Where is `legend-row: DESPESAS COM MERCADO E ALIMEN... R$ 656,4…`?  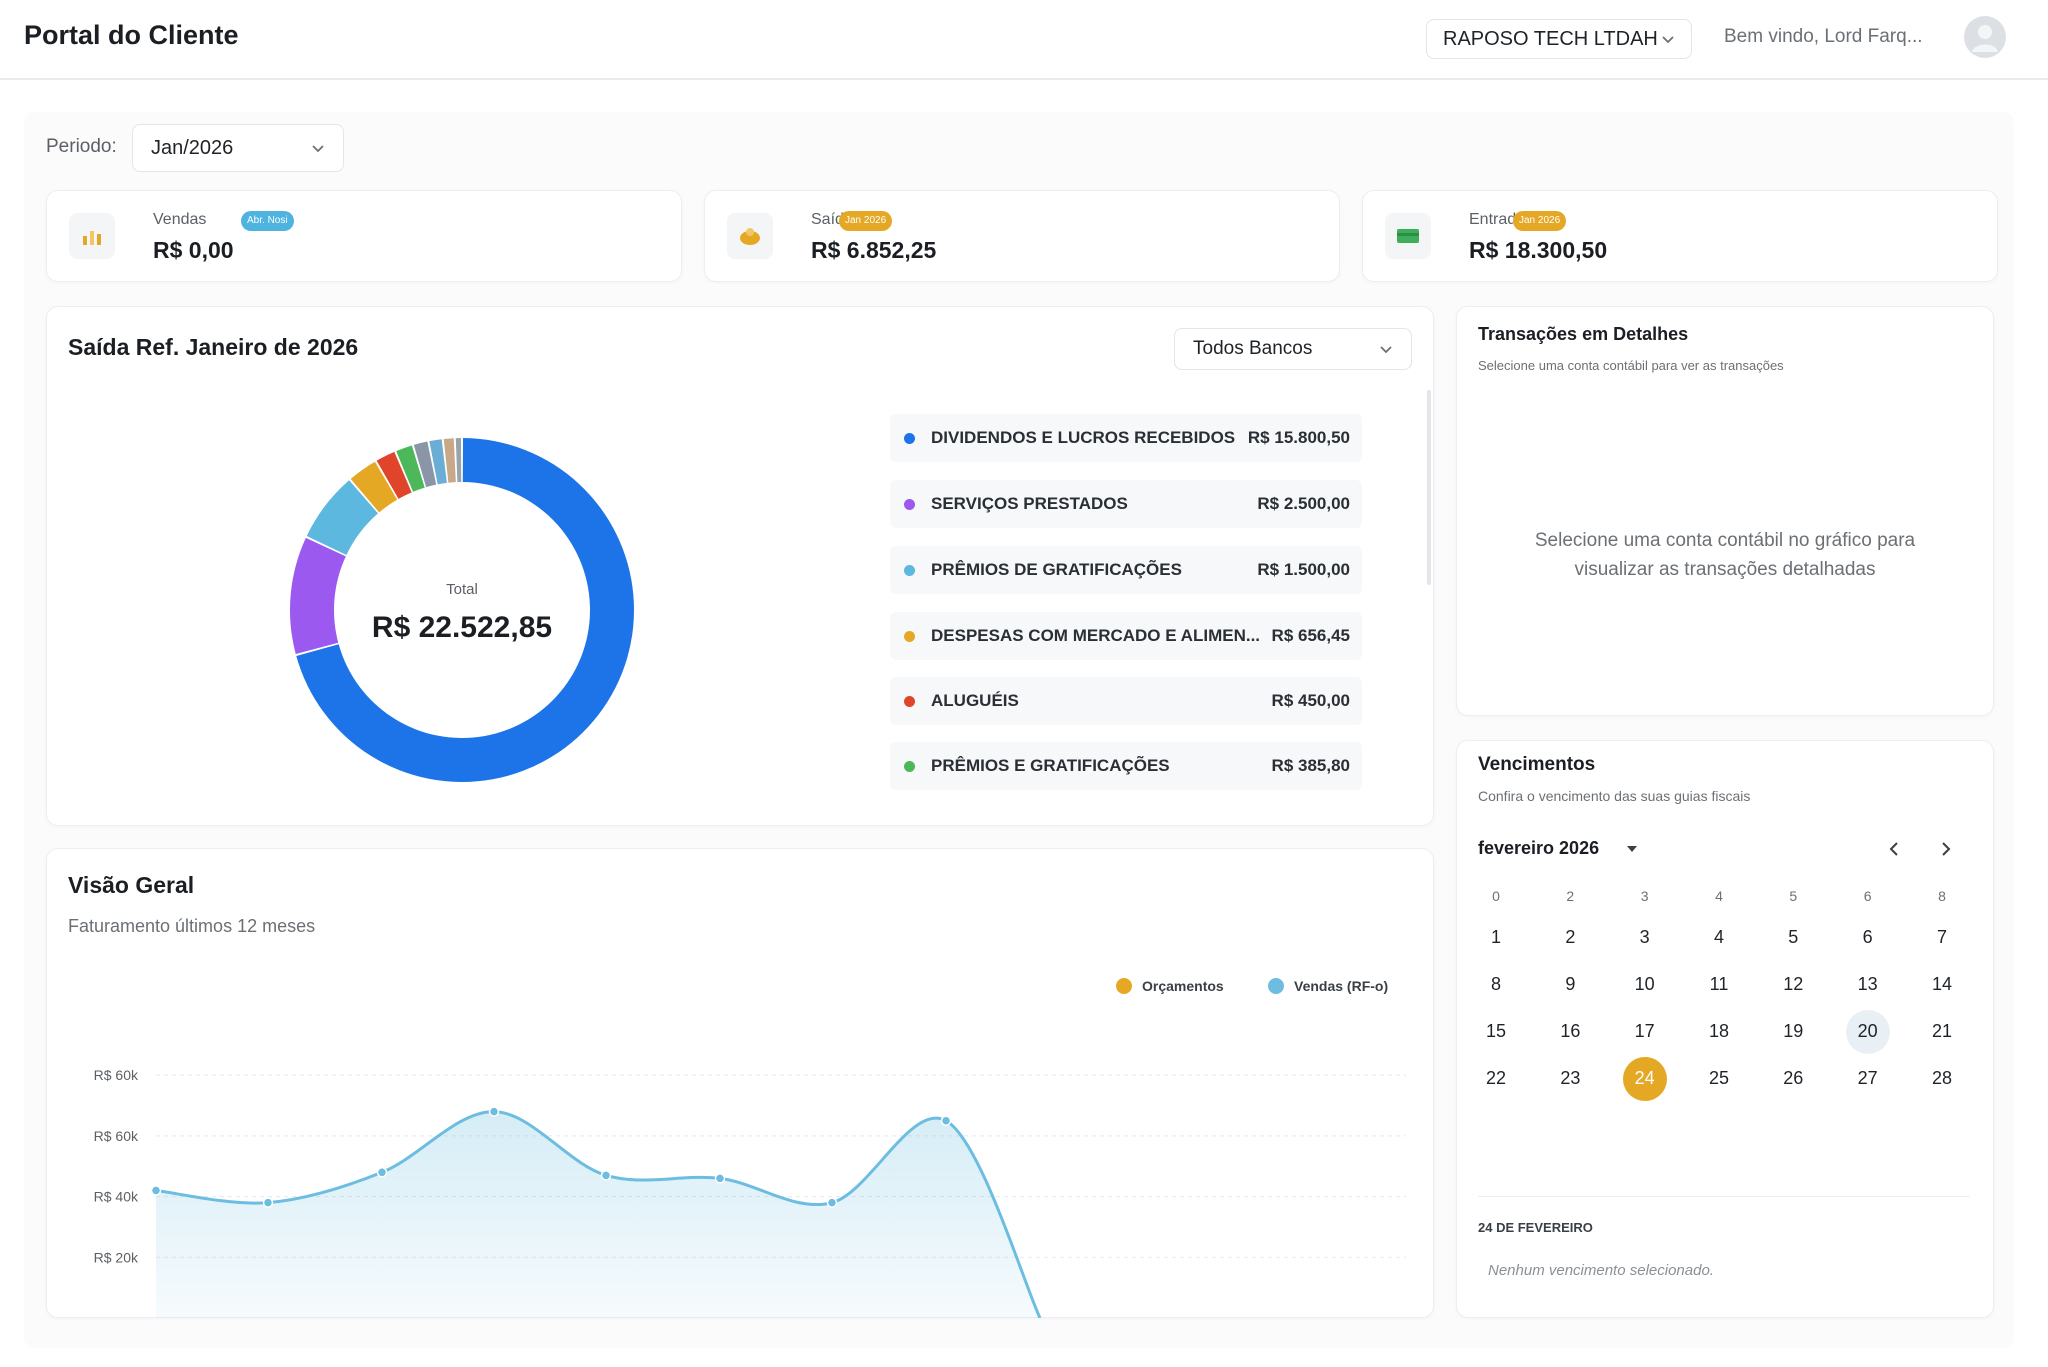
legend-row: DESPESAS COM MERCADO E ALIMEN... R$ 656,4… is located at coordinates (1126, 636).